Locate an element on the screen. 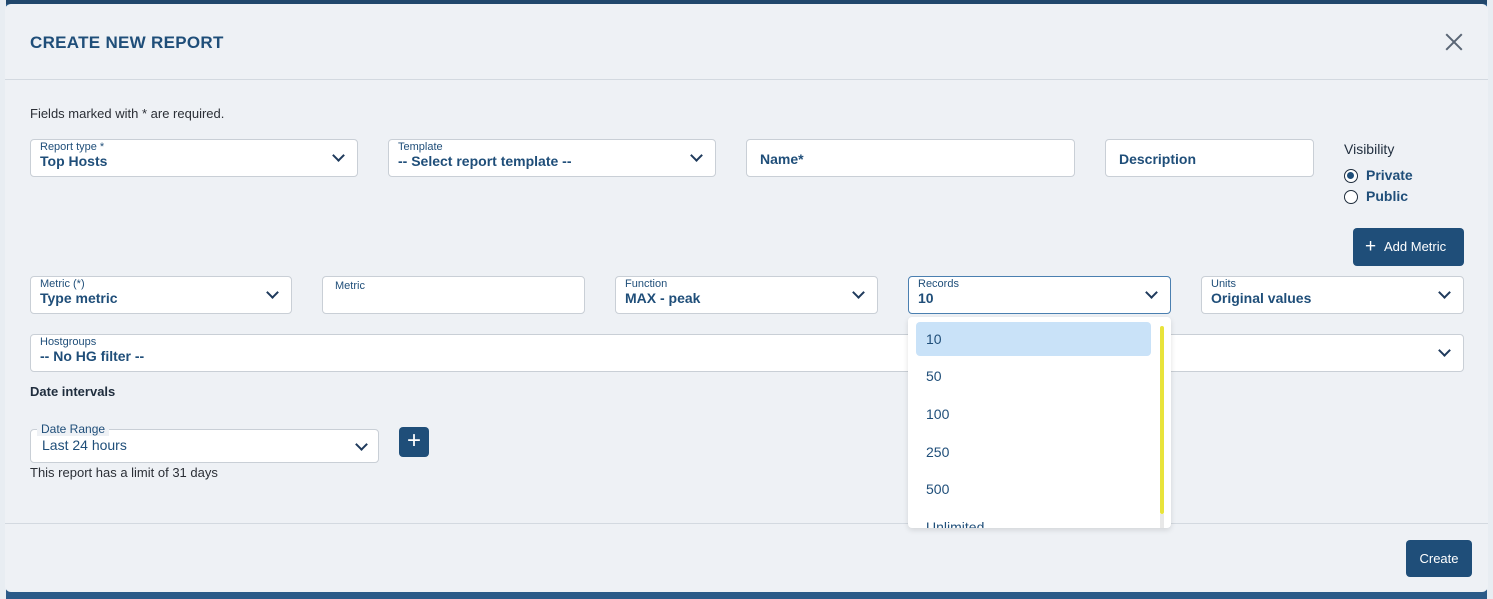 Image resolution: width=1493 pixels, height=599 pixels. report-type-value: Top Hosts is located at coordinates (74, 161).